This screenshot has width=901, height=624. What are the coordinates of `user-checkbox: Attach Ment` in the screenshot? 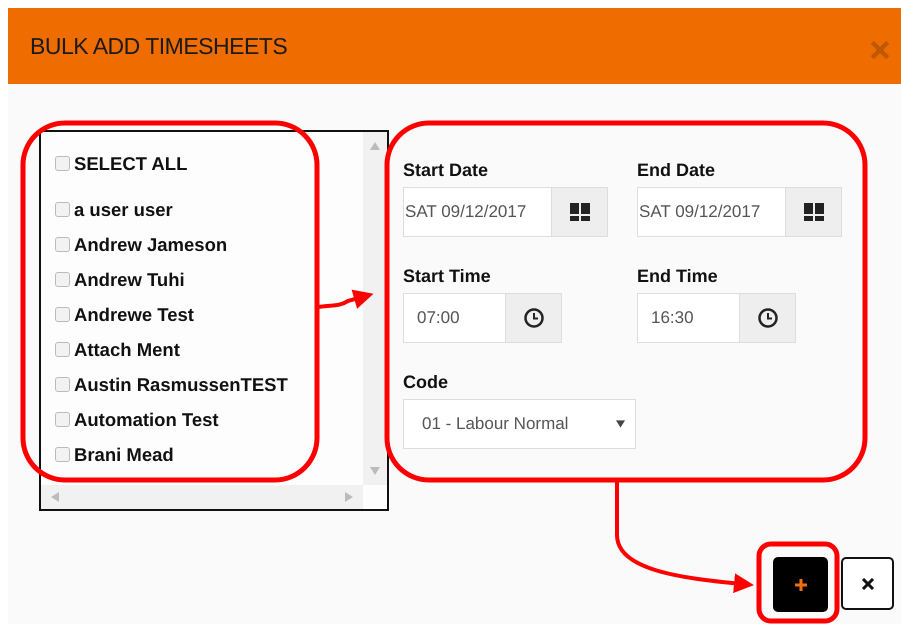 It's located at (209, 349).